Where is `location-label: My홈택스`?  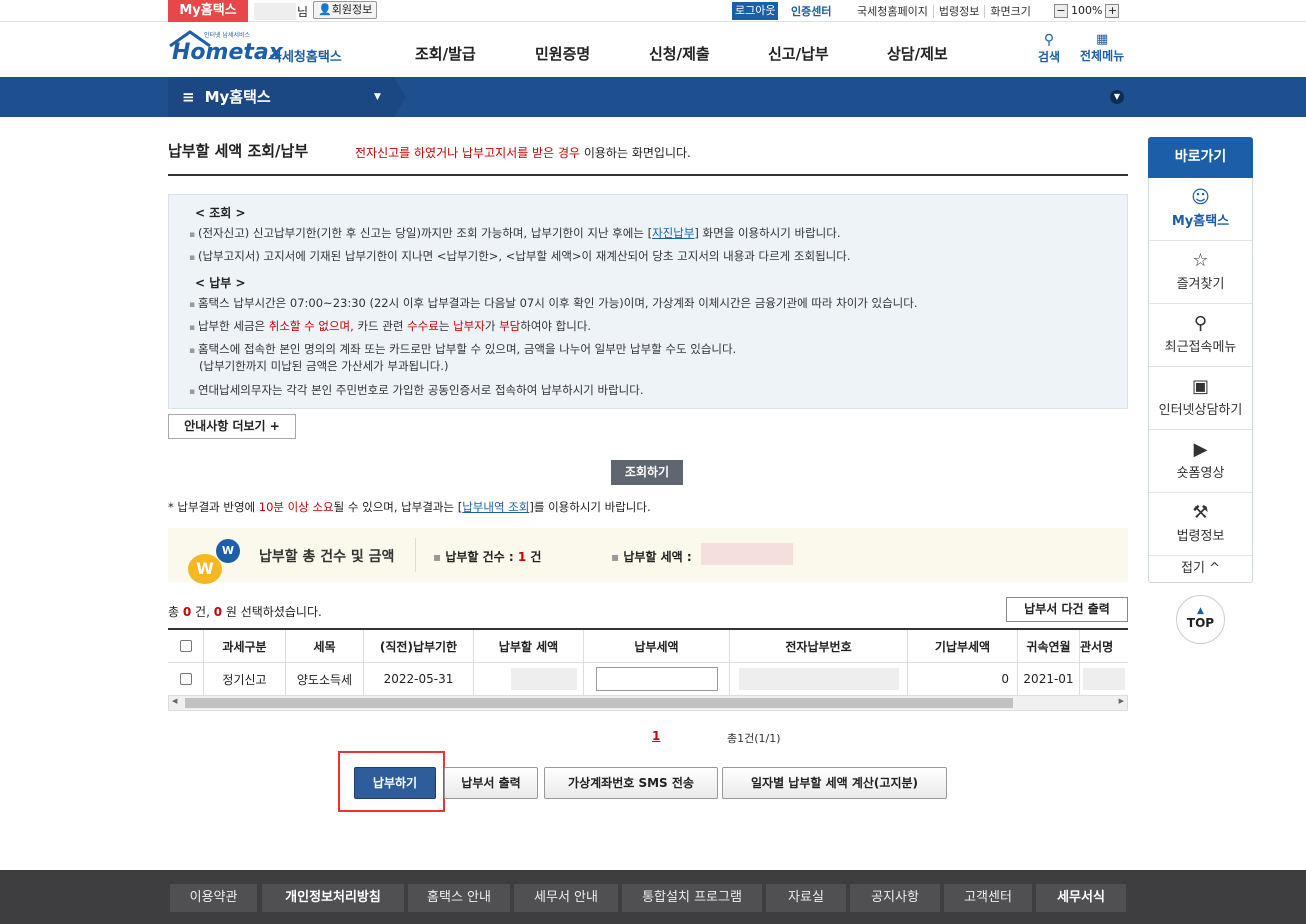 location-label: My홈택스 is located at coordinates (237, 97).